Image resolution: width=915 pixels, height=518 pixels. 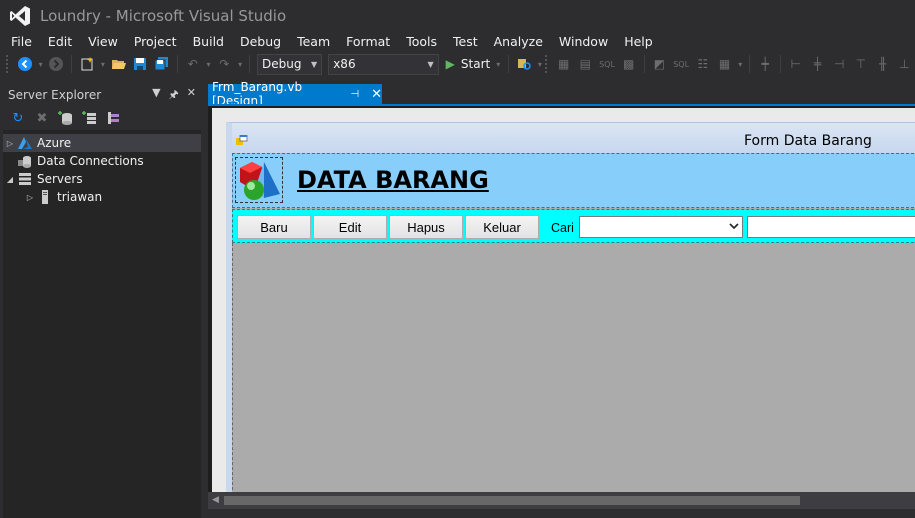 What do you see at coordinates (80, 197) in the screenshot?
I see `tree-item-label: triawan` at bounding box center [80, 197].